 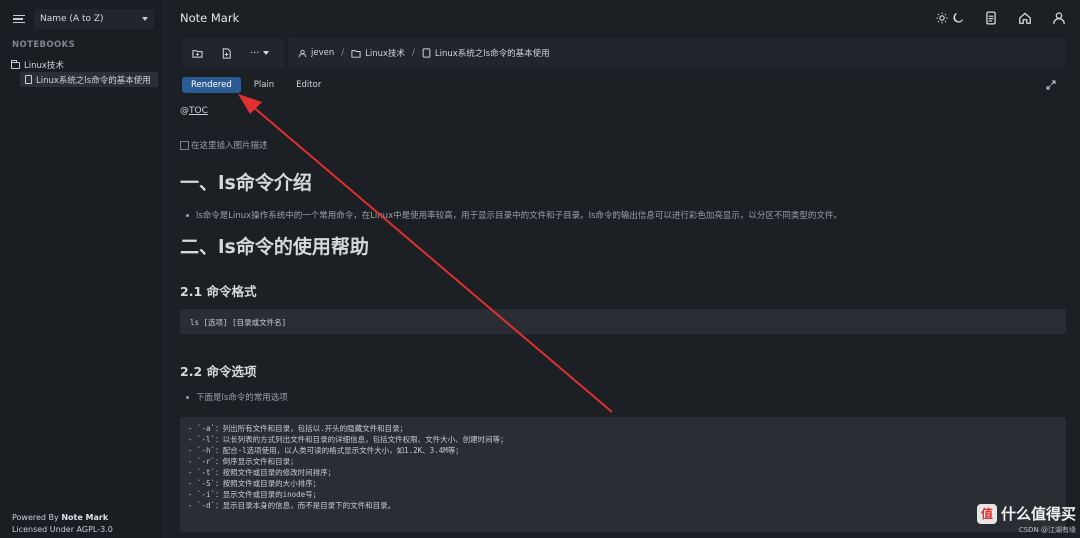 What do you see at coordinates (84, 517) in the screenshot?
I see `powered-name: Note Mark` at bounding box center [84, 517].